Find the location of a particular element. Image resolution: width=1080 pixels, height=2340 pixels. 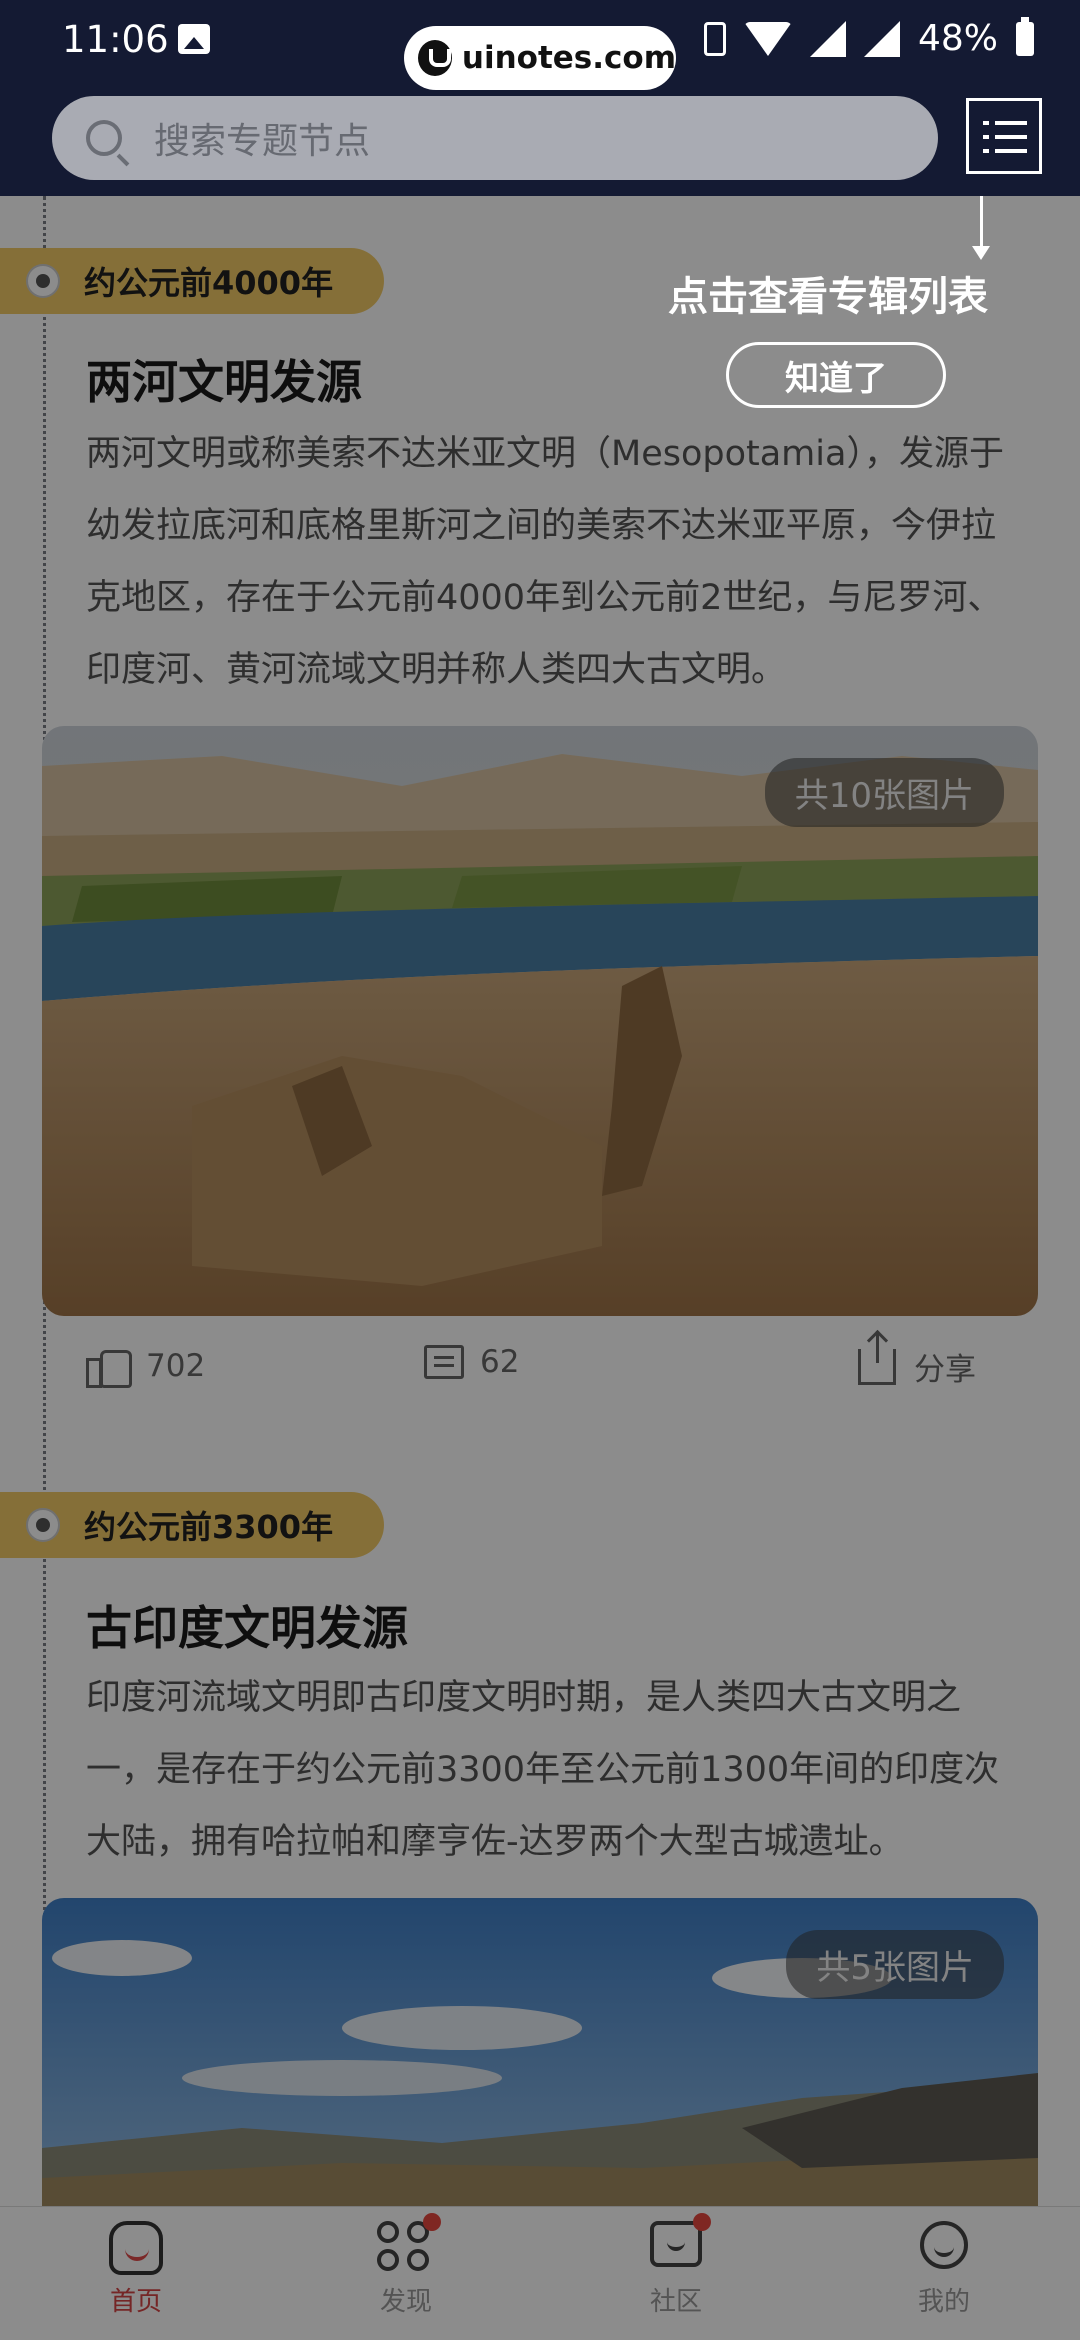

battery-percent: 48% is located at coordinates (957, 38).